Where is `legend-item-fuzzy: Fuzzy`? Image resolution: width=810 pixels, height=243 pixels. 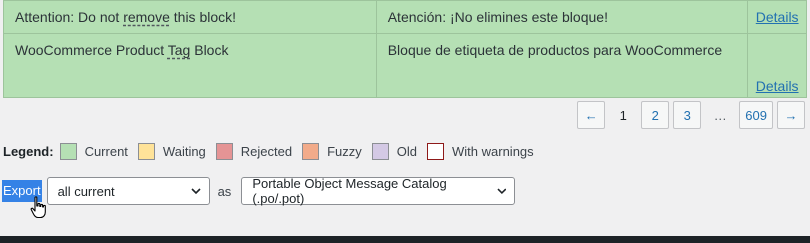 legend-item-fuzzy: Fuzzy is located at coordinates (332, 151).